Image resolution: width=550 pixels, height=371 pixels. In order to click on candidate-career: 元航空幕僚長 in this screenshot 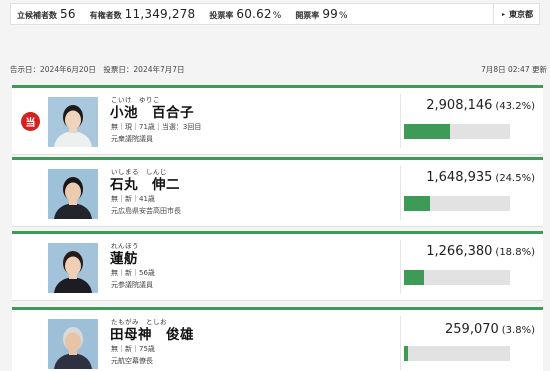, I will do `click(132, 361)`.